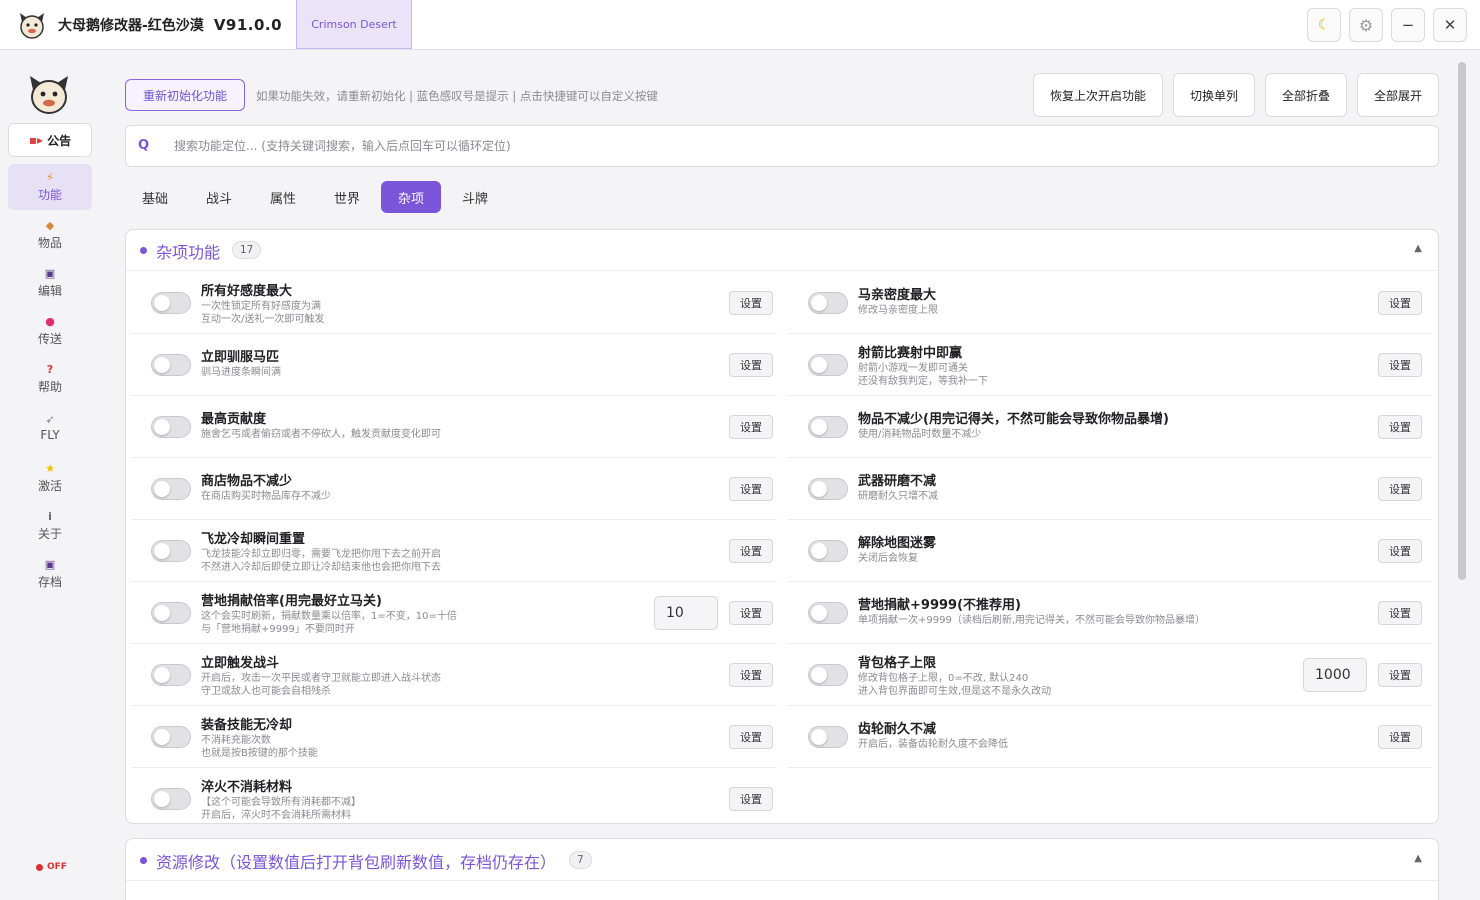 The width and height of the screenshot is (1480, 900). Describe the element at coordinates (281, 802) in the screenshot. I see `feature-description: 【这个可能会导致所有消耗都不减】` at that location.